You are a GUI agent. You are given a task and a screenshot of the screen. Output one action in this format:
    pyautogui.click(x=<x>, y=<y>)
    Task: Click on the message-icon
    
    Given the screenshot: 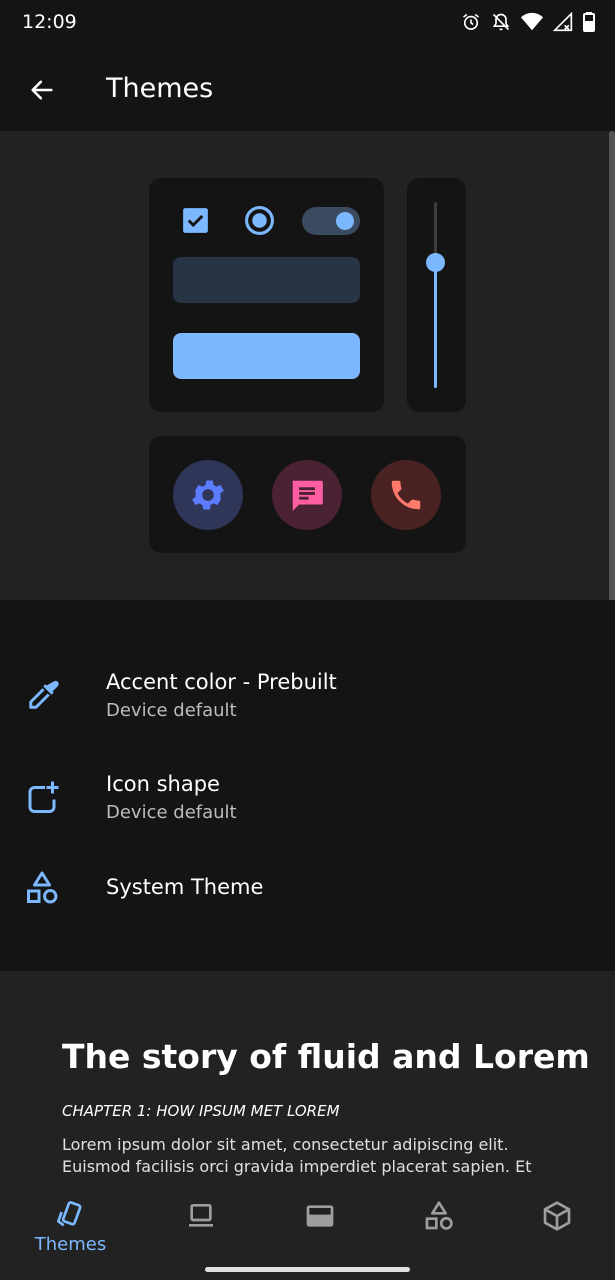 What is the action you would take?
    pyautogui.click(x=307, y=495)
    